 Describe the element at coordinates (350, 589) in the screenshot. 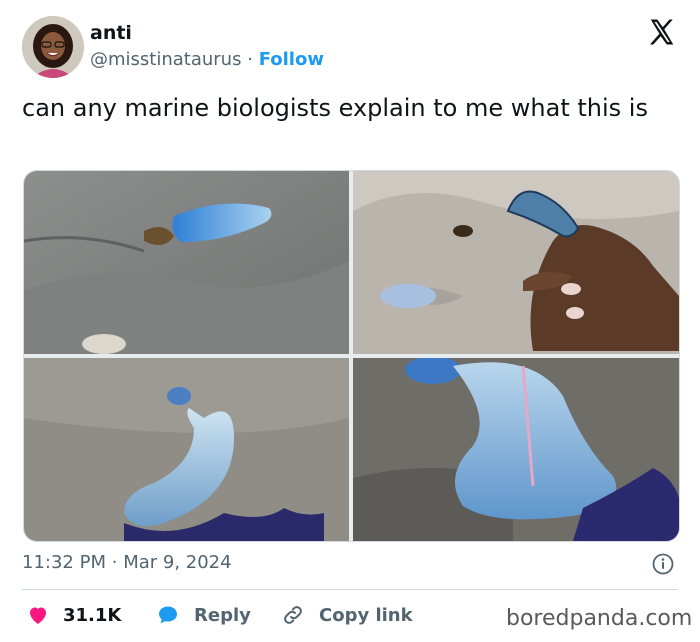

I see `divider` at that location.